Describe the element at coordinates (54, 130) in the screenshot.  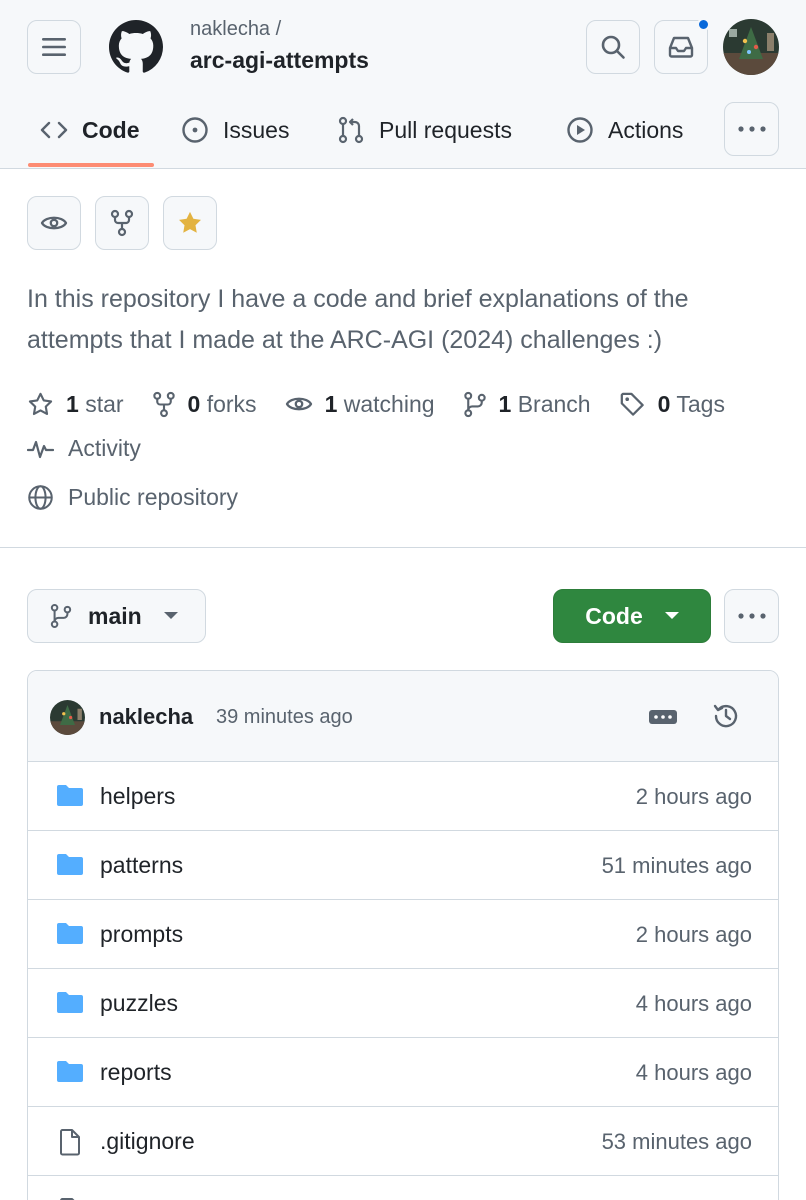
I see `code-icon` at that location.